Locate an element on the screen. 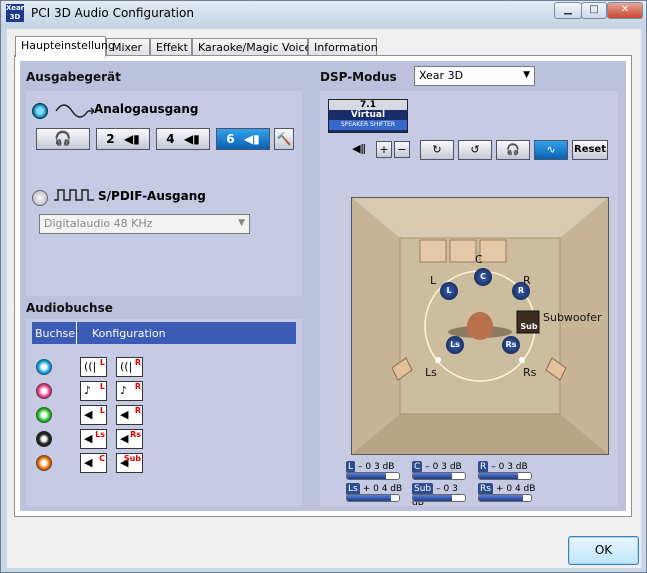 The width and height of the screenshot is (647, 573). volume-button: ◀ǁ is located at coordinates (359, 150).